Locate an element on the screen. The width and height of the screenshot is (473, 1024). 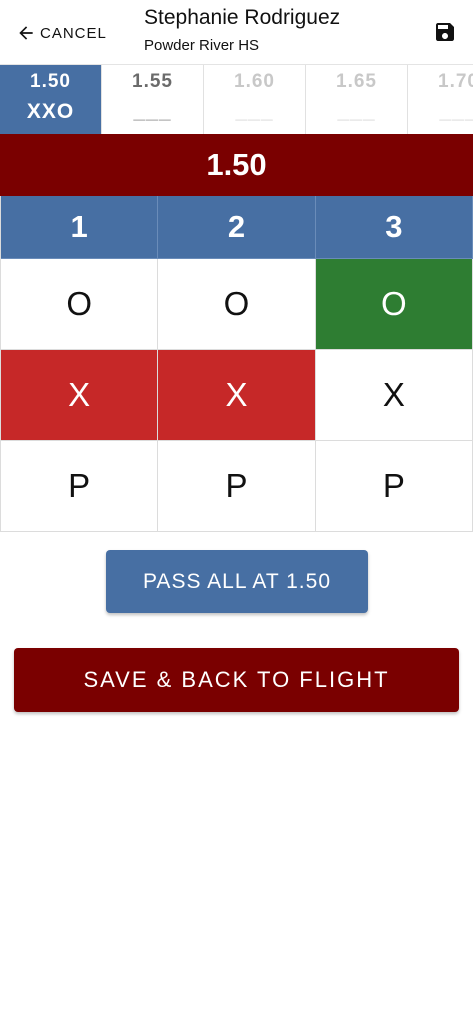
attempt-column-2: 2 is located at coordinates (237, 227).